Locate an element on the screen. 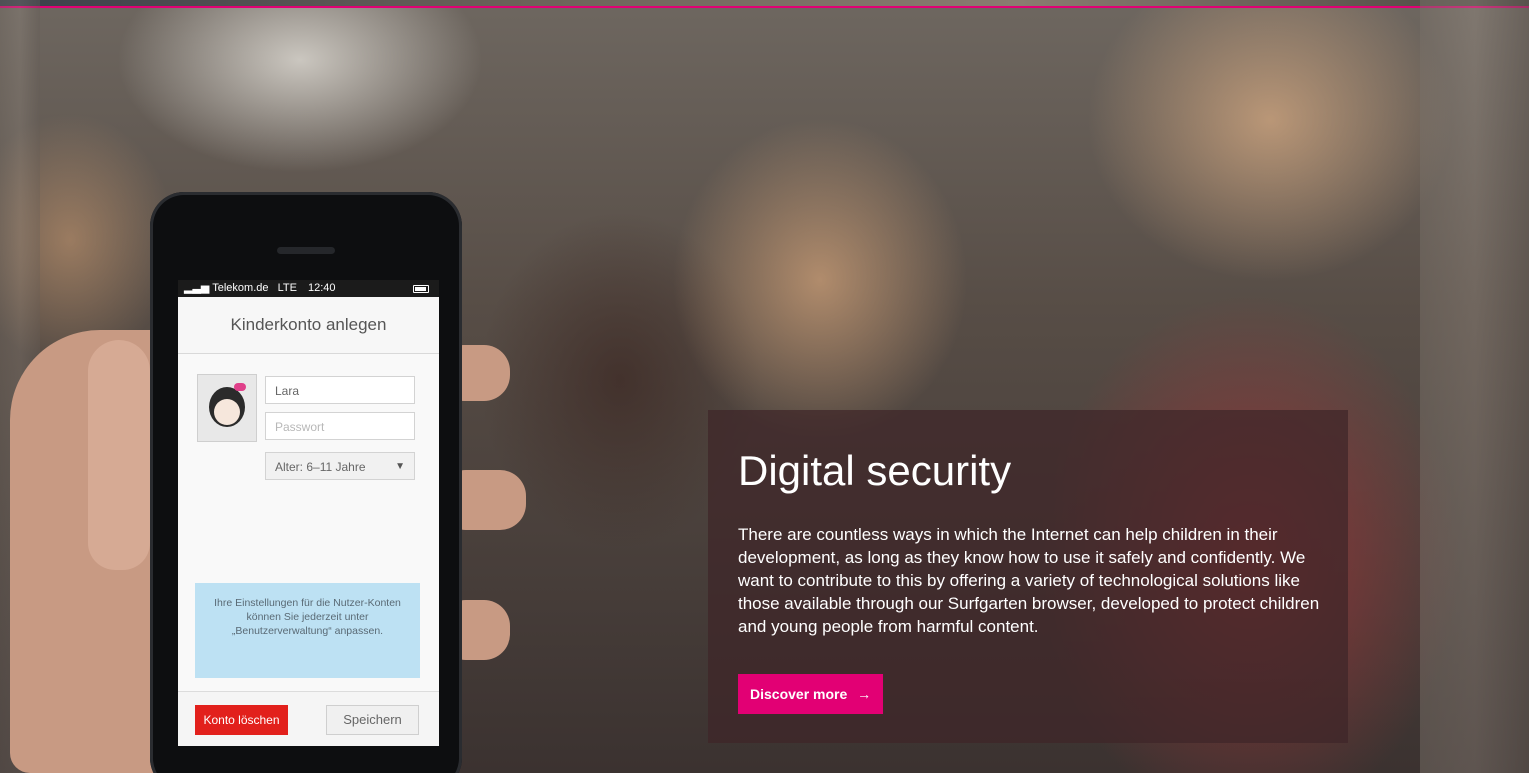 Image resolution: width=1529 pixels, height=773 pixels. discover-more-button: Discover more → is located at coordinates (811, 694).